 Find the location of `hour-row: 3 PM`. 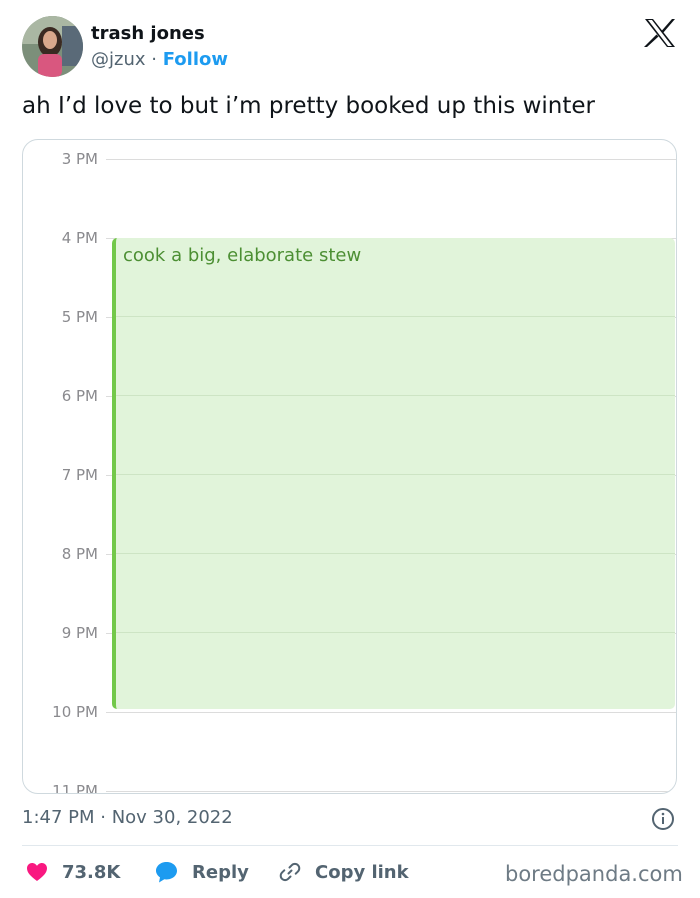

hour-row: 3 PM is located at coordinates (349, 160).